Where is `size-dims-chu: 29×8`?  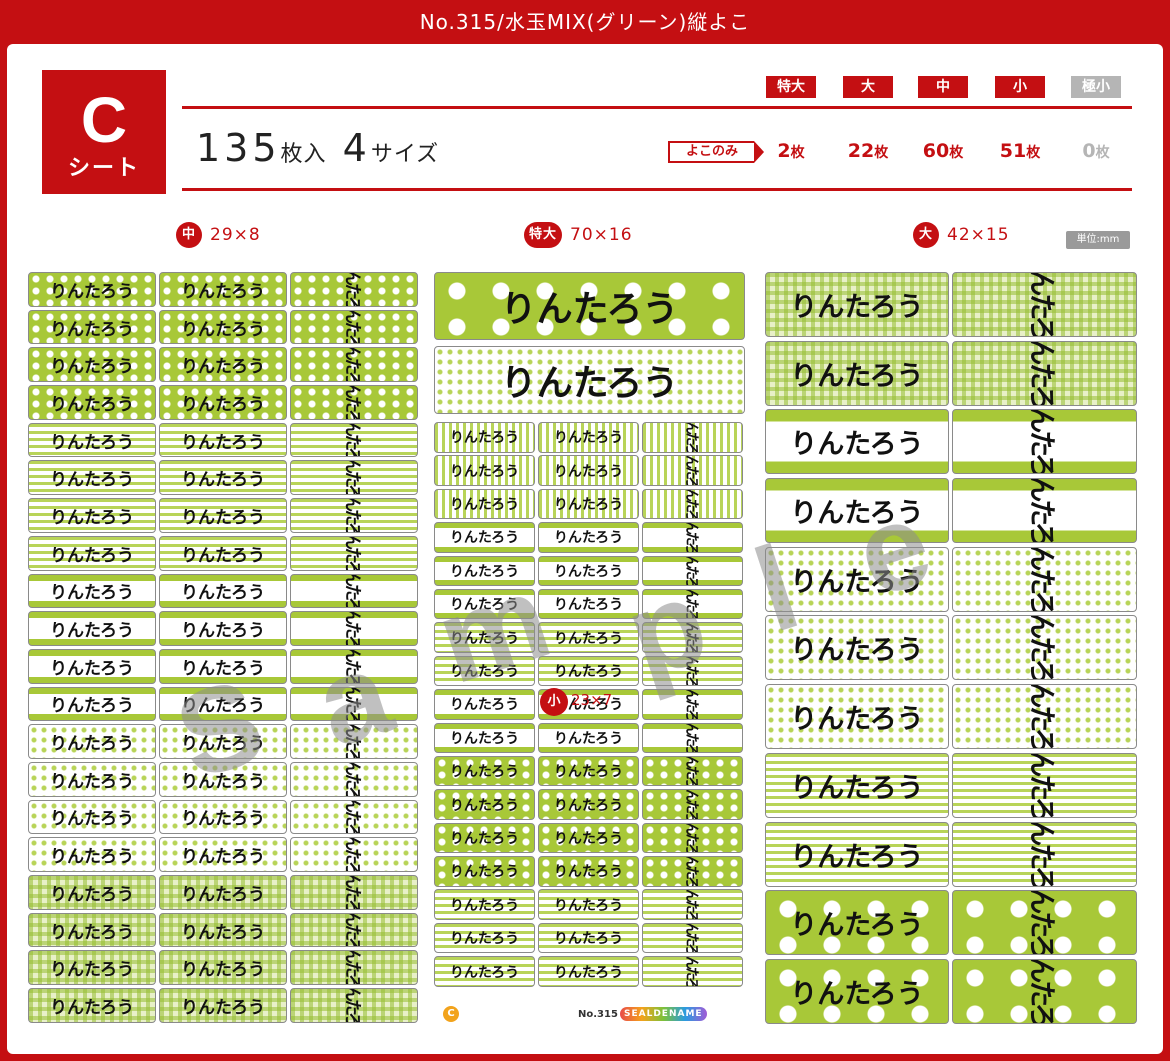 size-dims-chu: 29×8 is located at coordinates (235, 235).